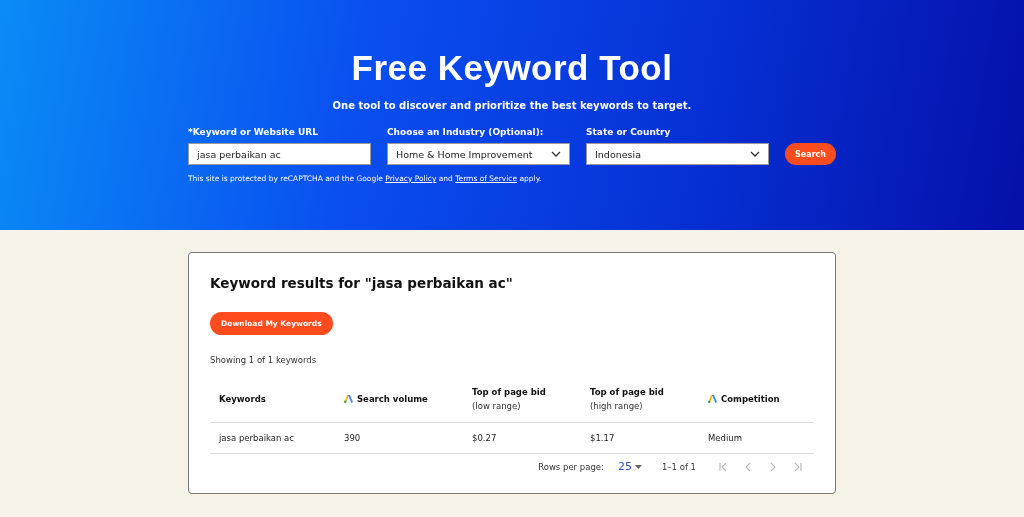  I want to click on field-label: State or Country, so click(629, 132).